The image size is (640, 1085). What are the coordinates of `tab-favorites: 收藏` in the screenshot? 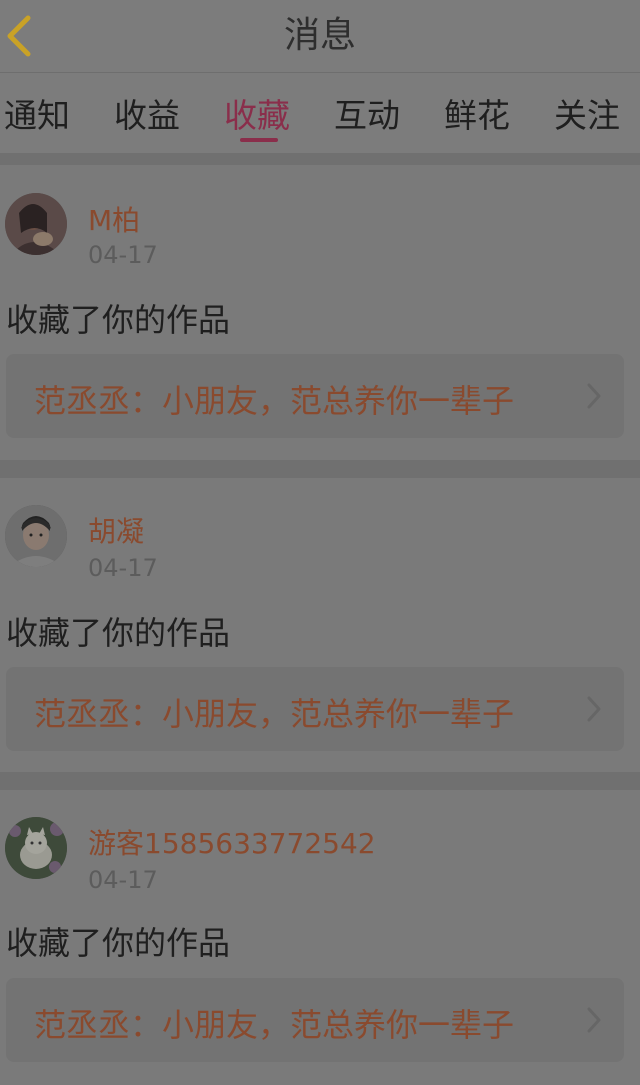 It's located at (257, 113).